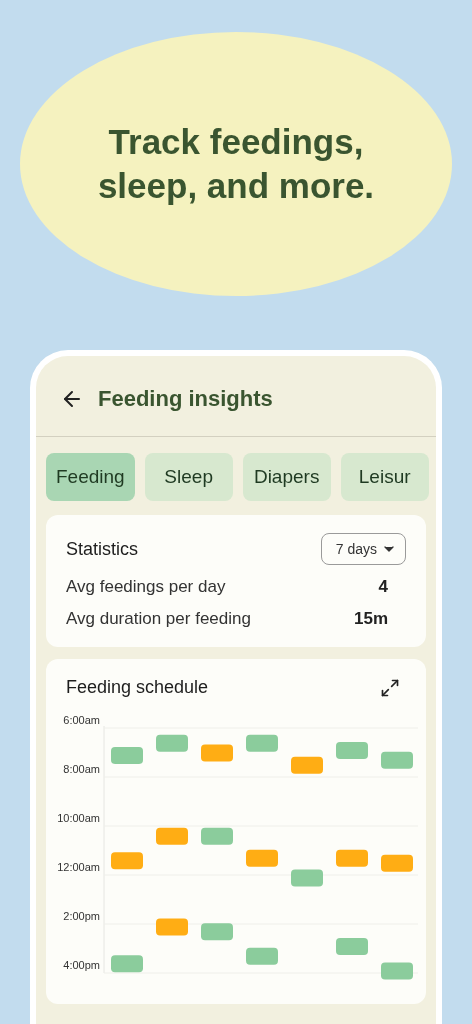 The height and width of the screenshot is (1024, 472). Describe the element at coordinates (81, 769) in the screenshot. I see `axis-label: 8:00am` at that location.